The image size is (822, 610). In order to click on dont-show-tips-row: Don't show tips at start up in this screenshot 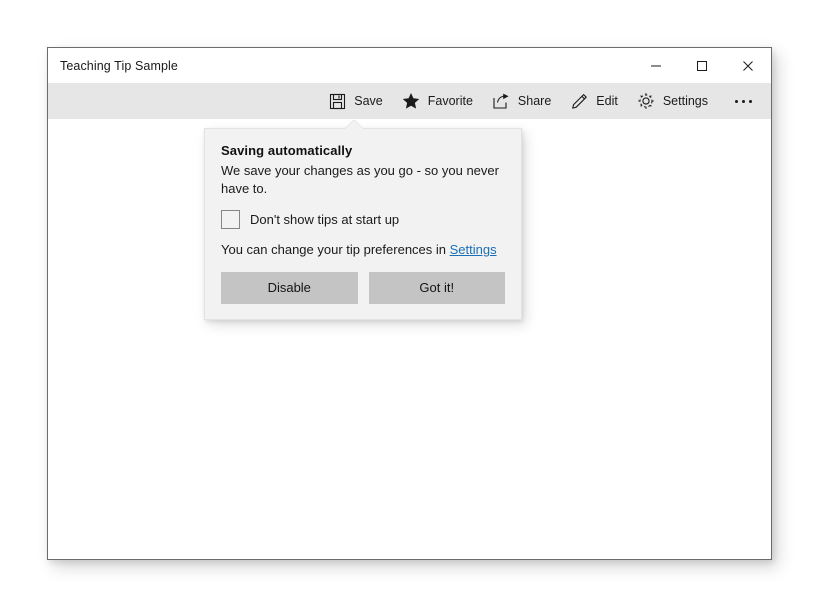, I will do `click(363, 219)`.